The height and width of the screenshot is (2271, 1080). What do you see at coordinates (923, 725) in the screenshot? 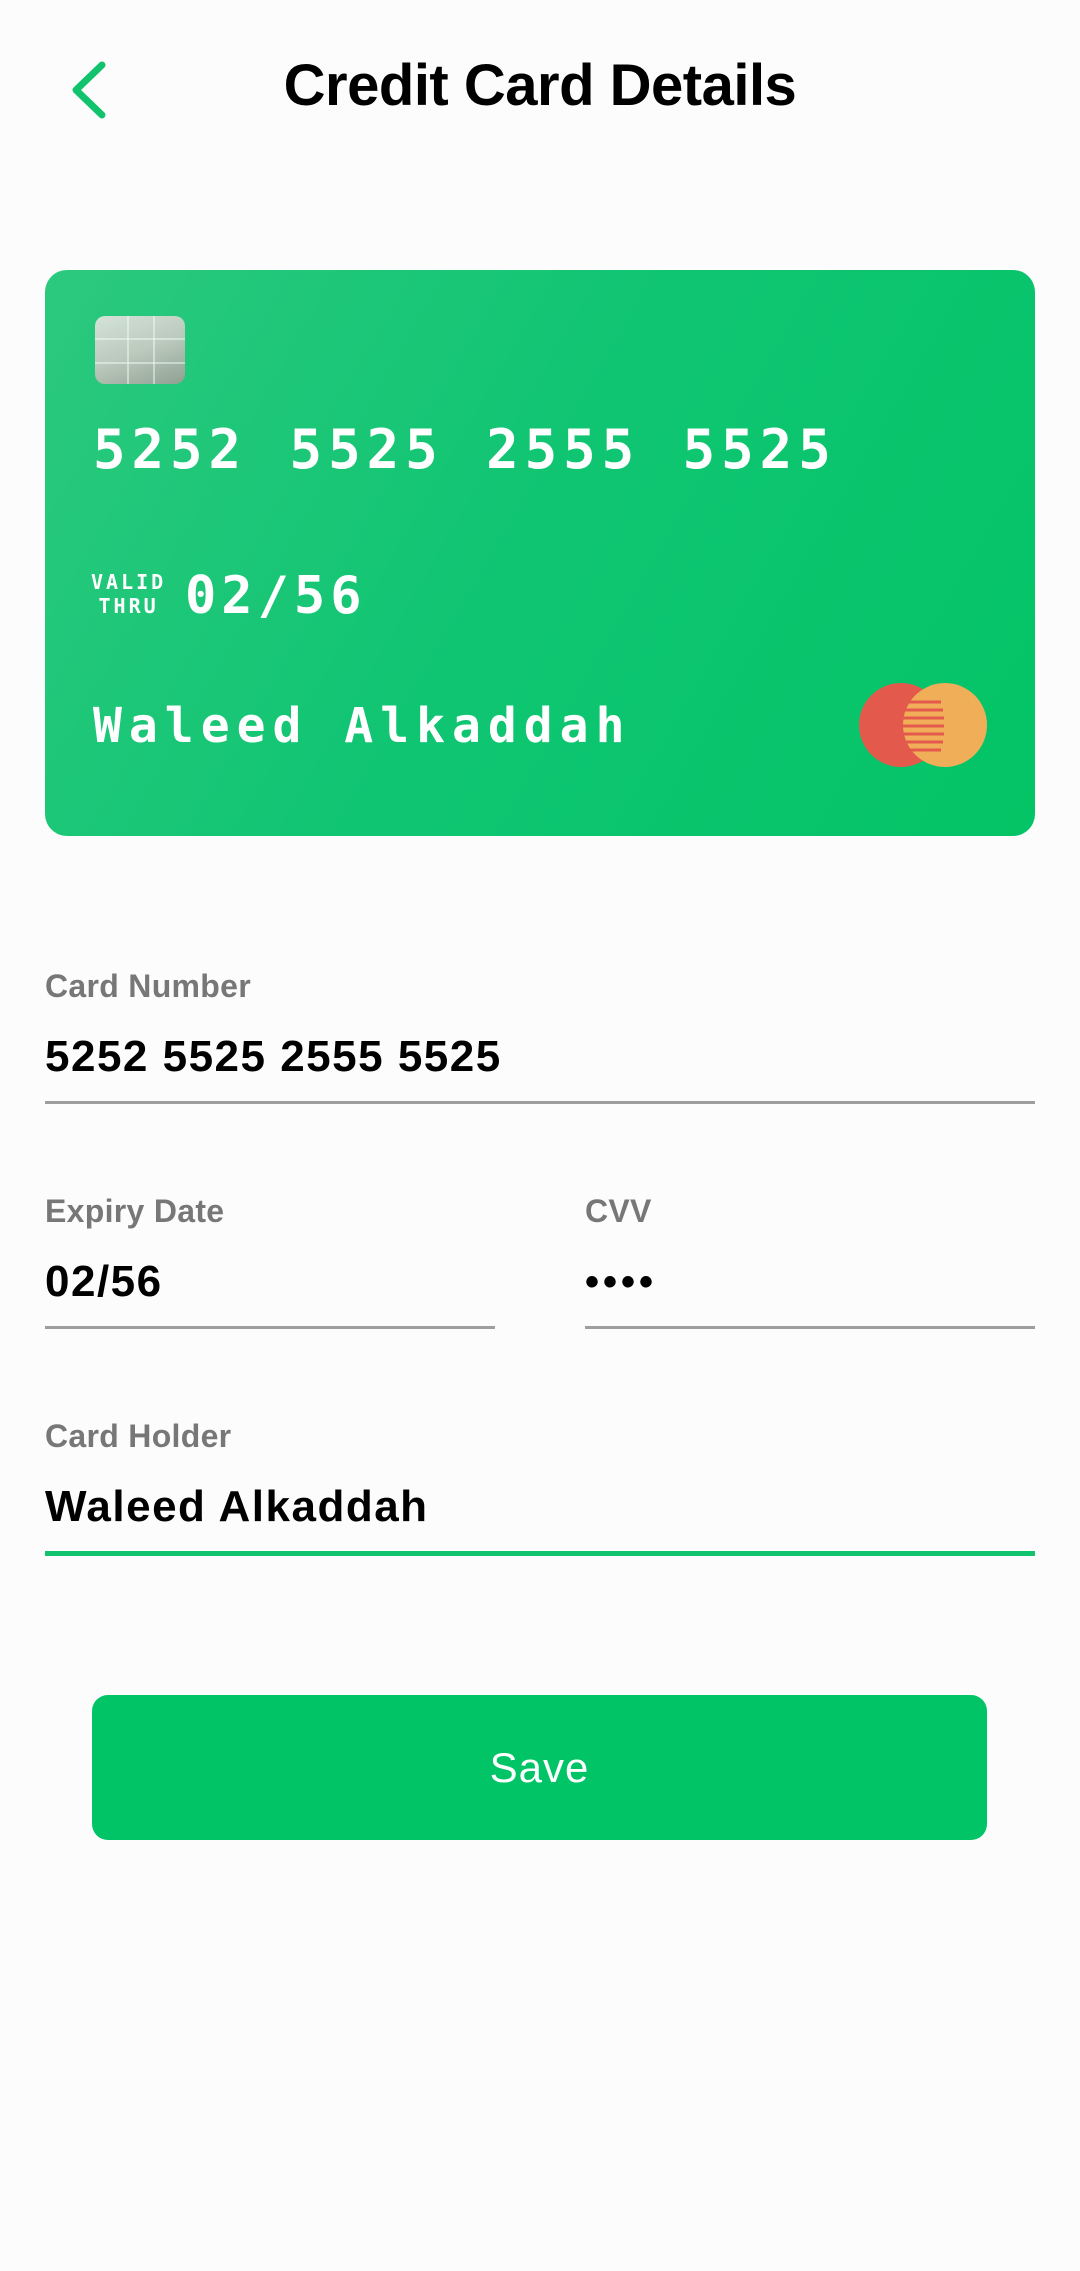
I see `mastercard-logo` at bounding box center [923, 725].